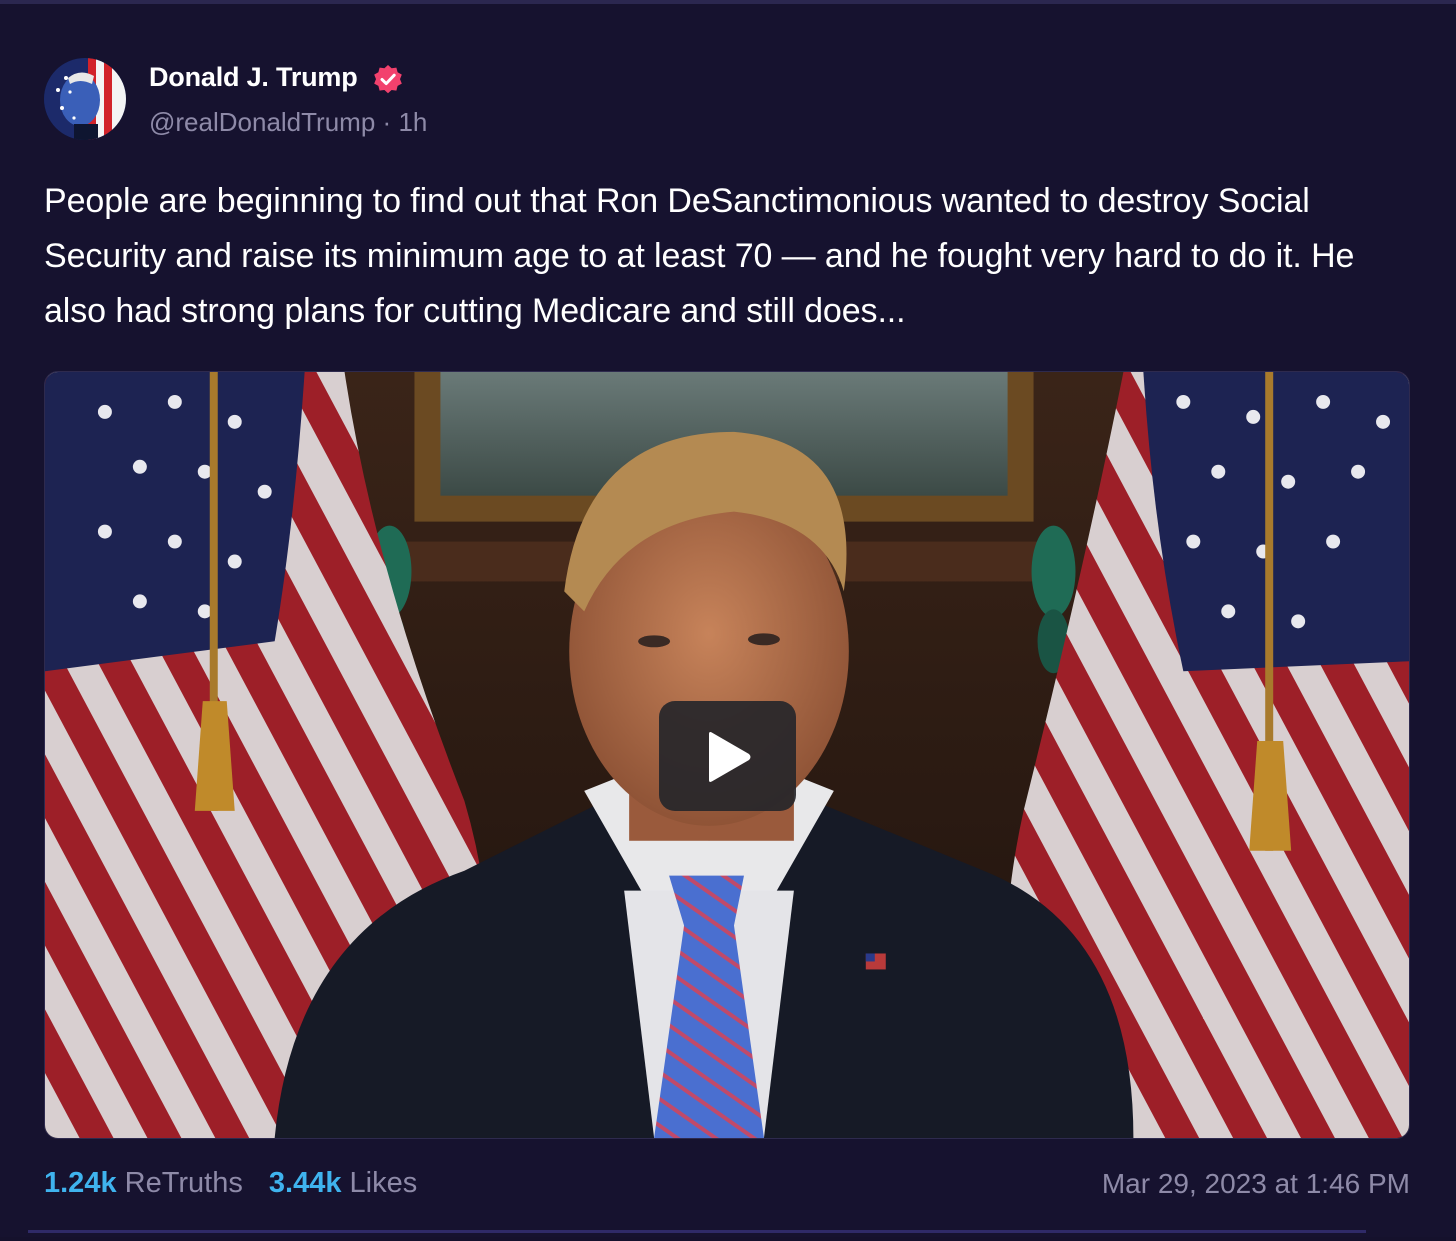  I want to click on avatar, so click(85, 99).